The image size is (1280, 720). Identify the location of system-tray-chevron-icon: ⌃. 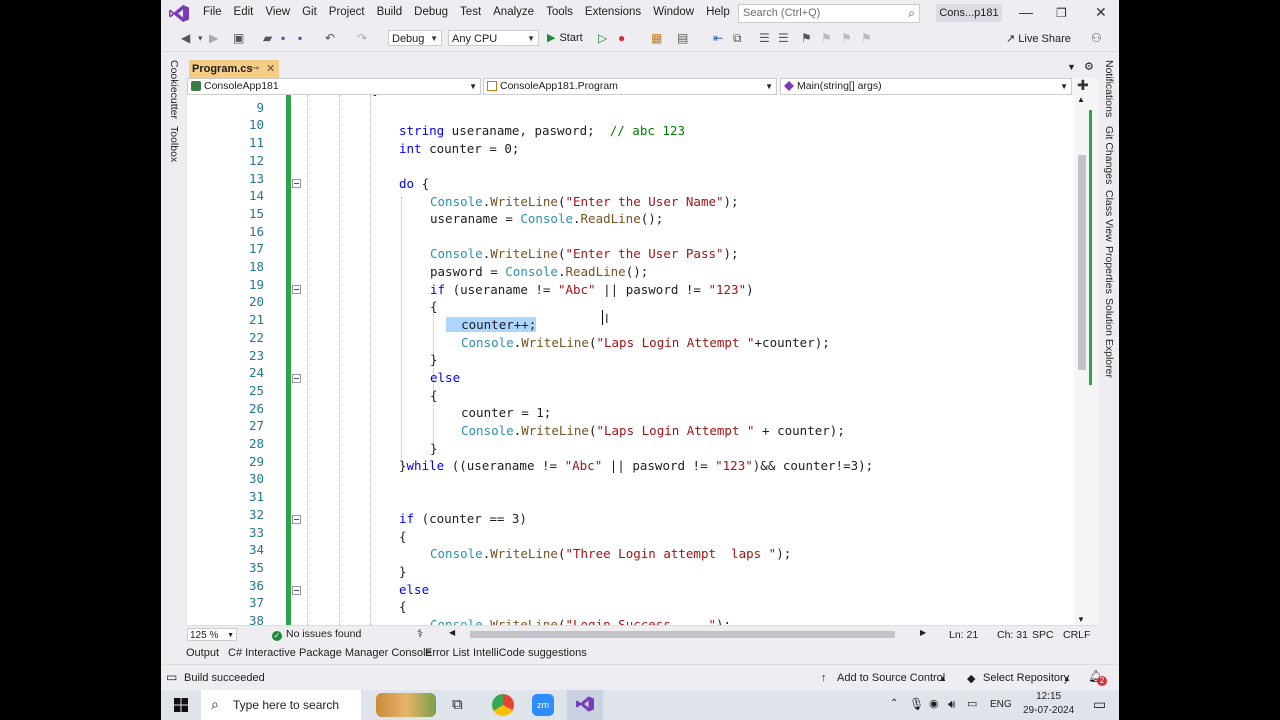
(894, 703).